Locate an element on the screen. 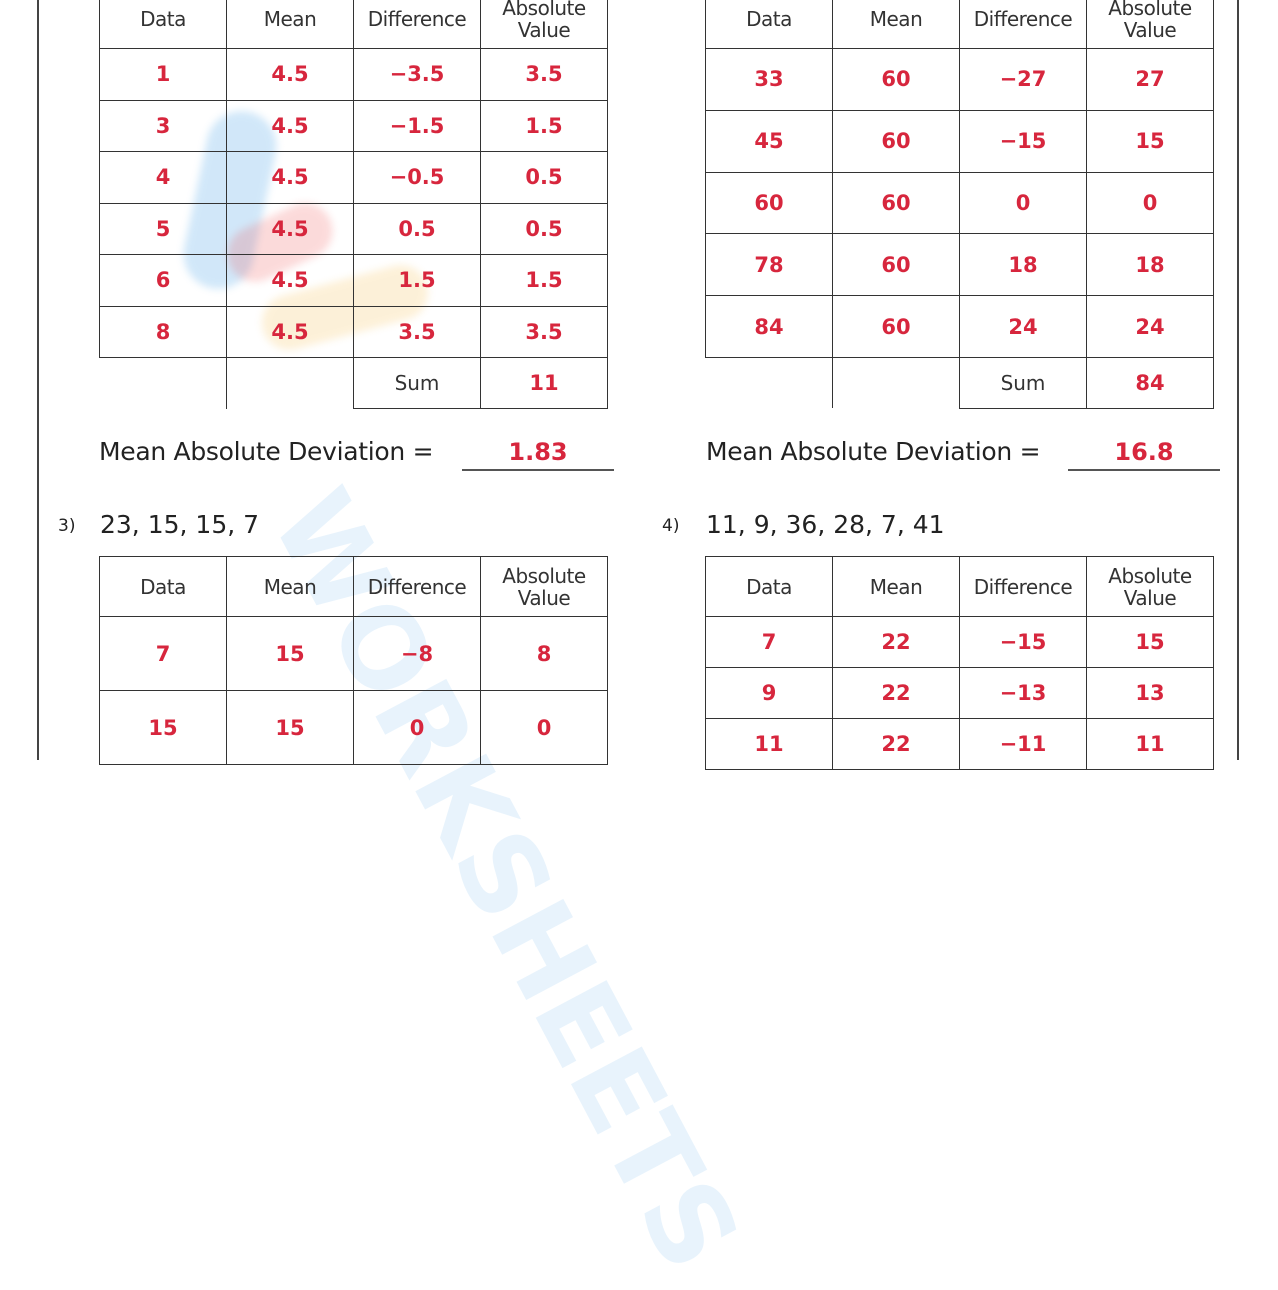  sum-row: Sum 84 is located at coordinates (959, 382).